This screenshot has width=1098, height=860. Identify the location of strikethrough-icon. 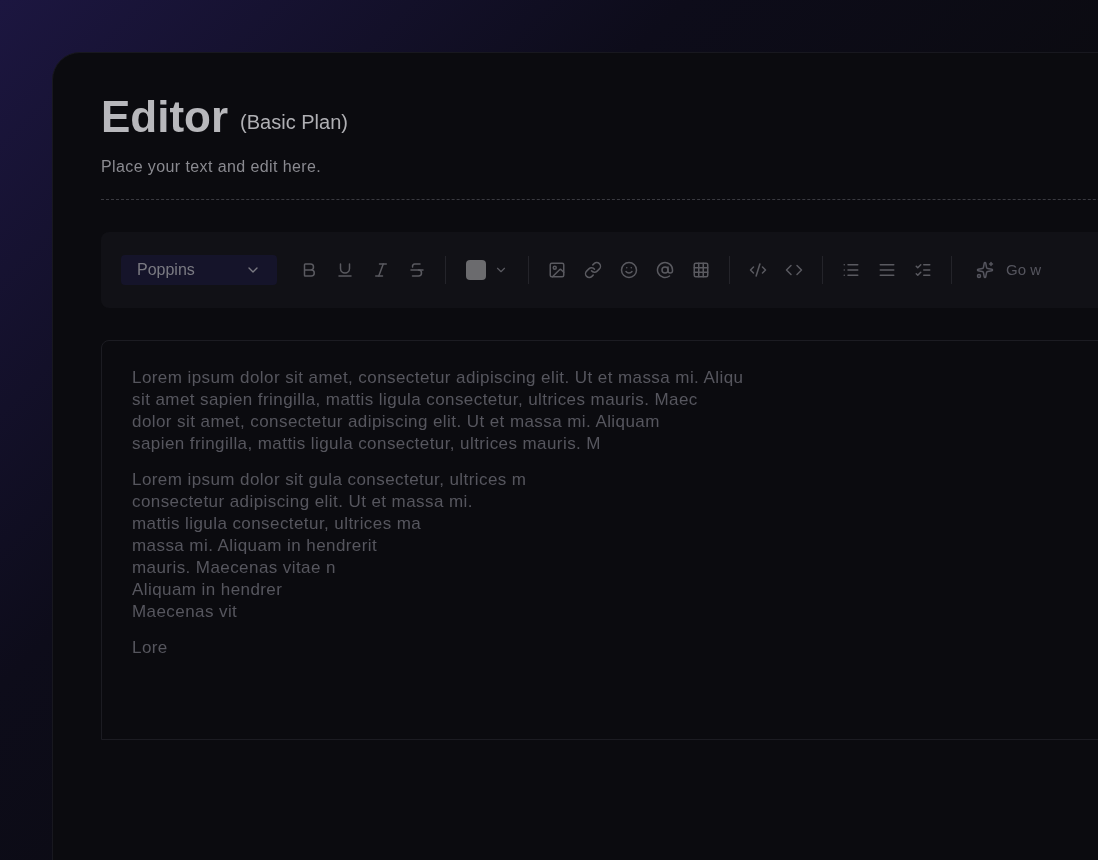
(417, 270).